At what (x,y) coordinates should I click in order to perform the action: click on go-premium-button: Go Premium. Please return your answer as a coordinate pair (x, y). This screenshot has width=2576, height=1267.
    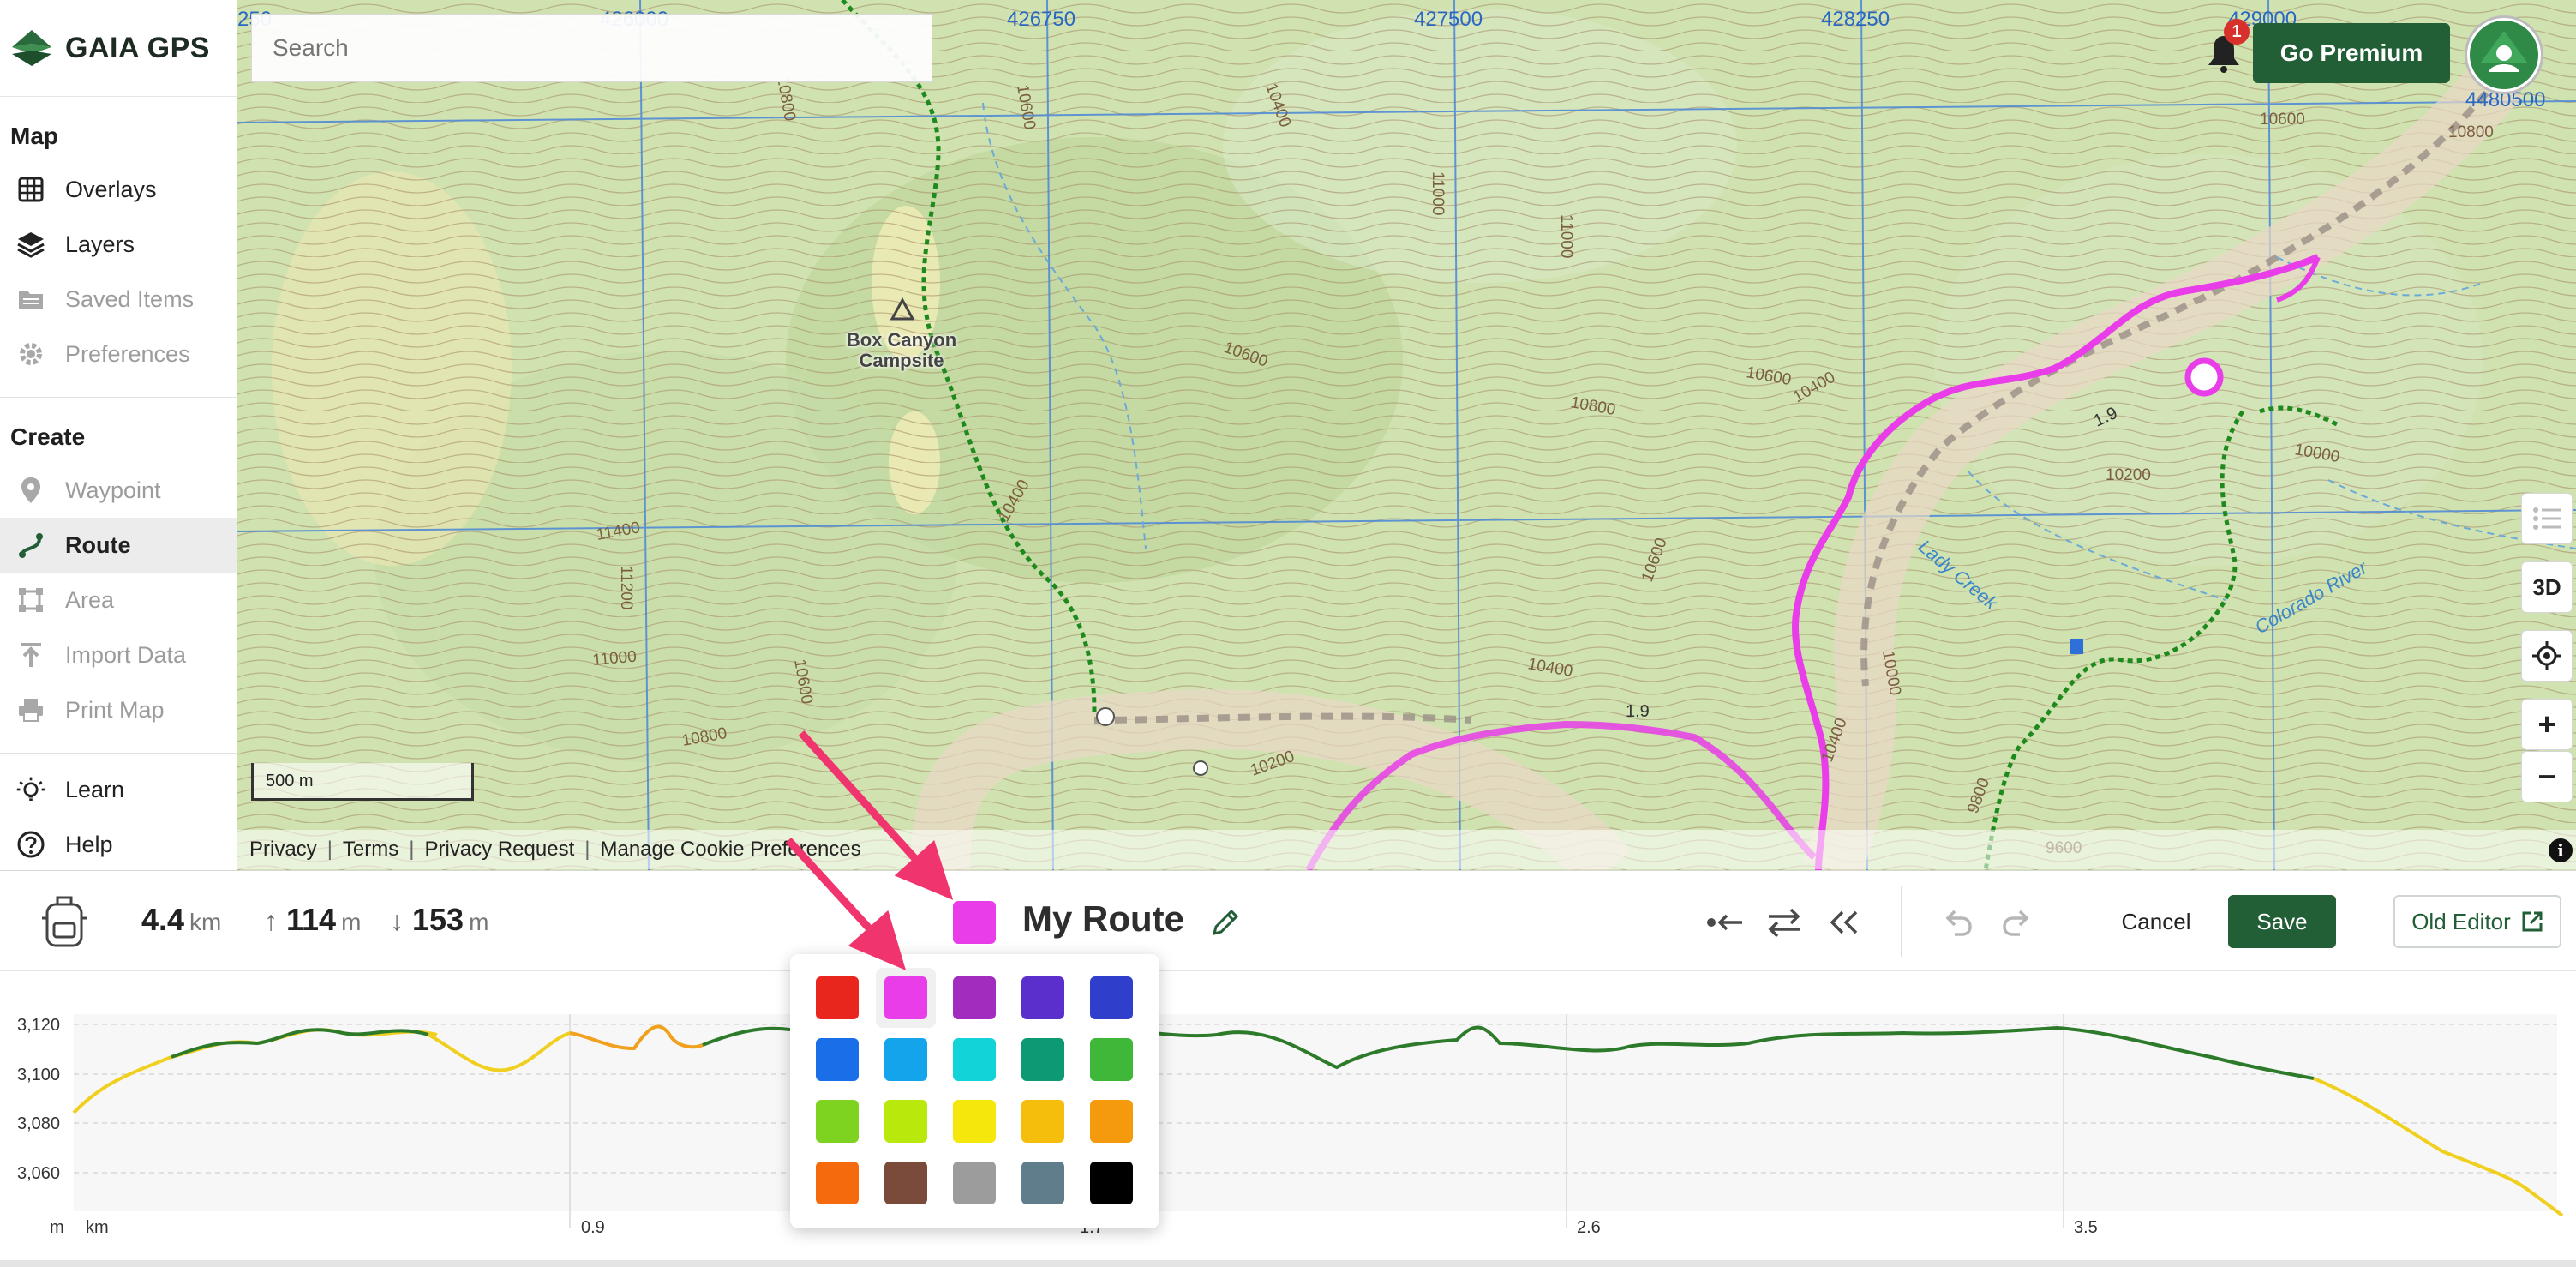
    Looking at the image, I should click on (2351, 53).